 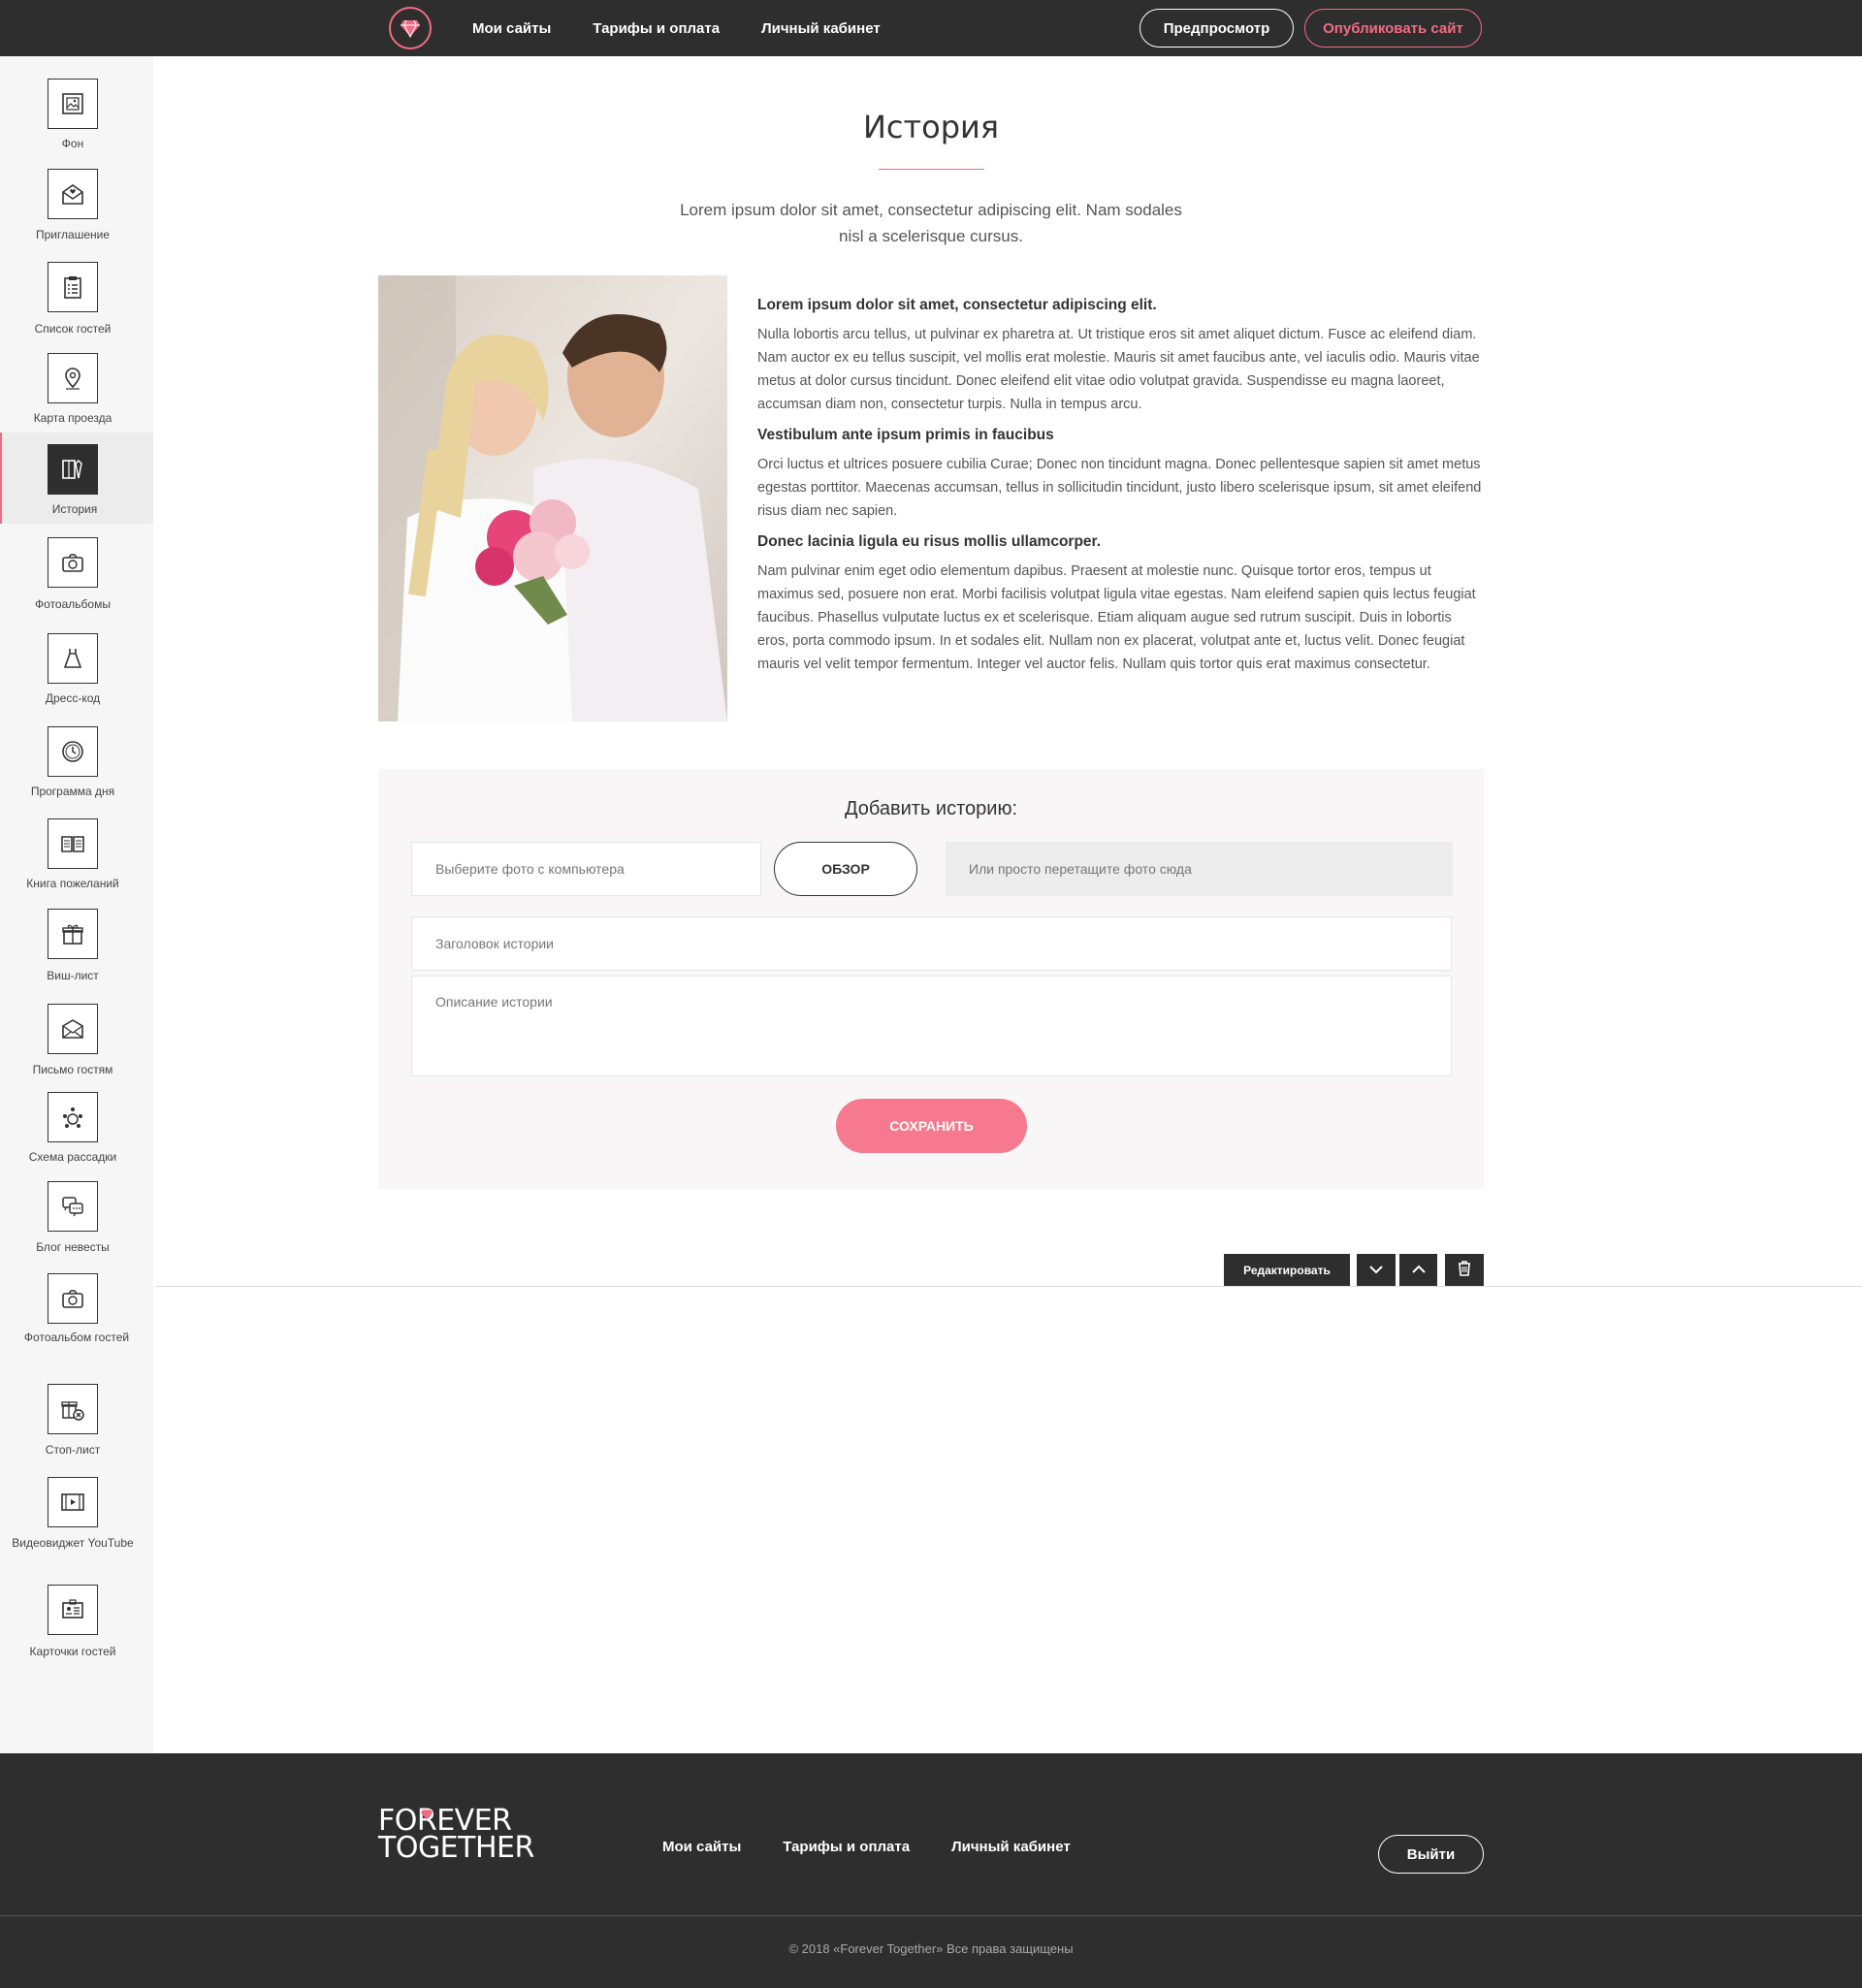 What do you see at coordinates (932, 1026) in the screenshot?
I see `story-description-textarea: Описание истории` at bounding box center [932, 1026].